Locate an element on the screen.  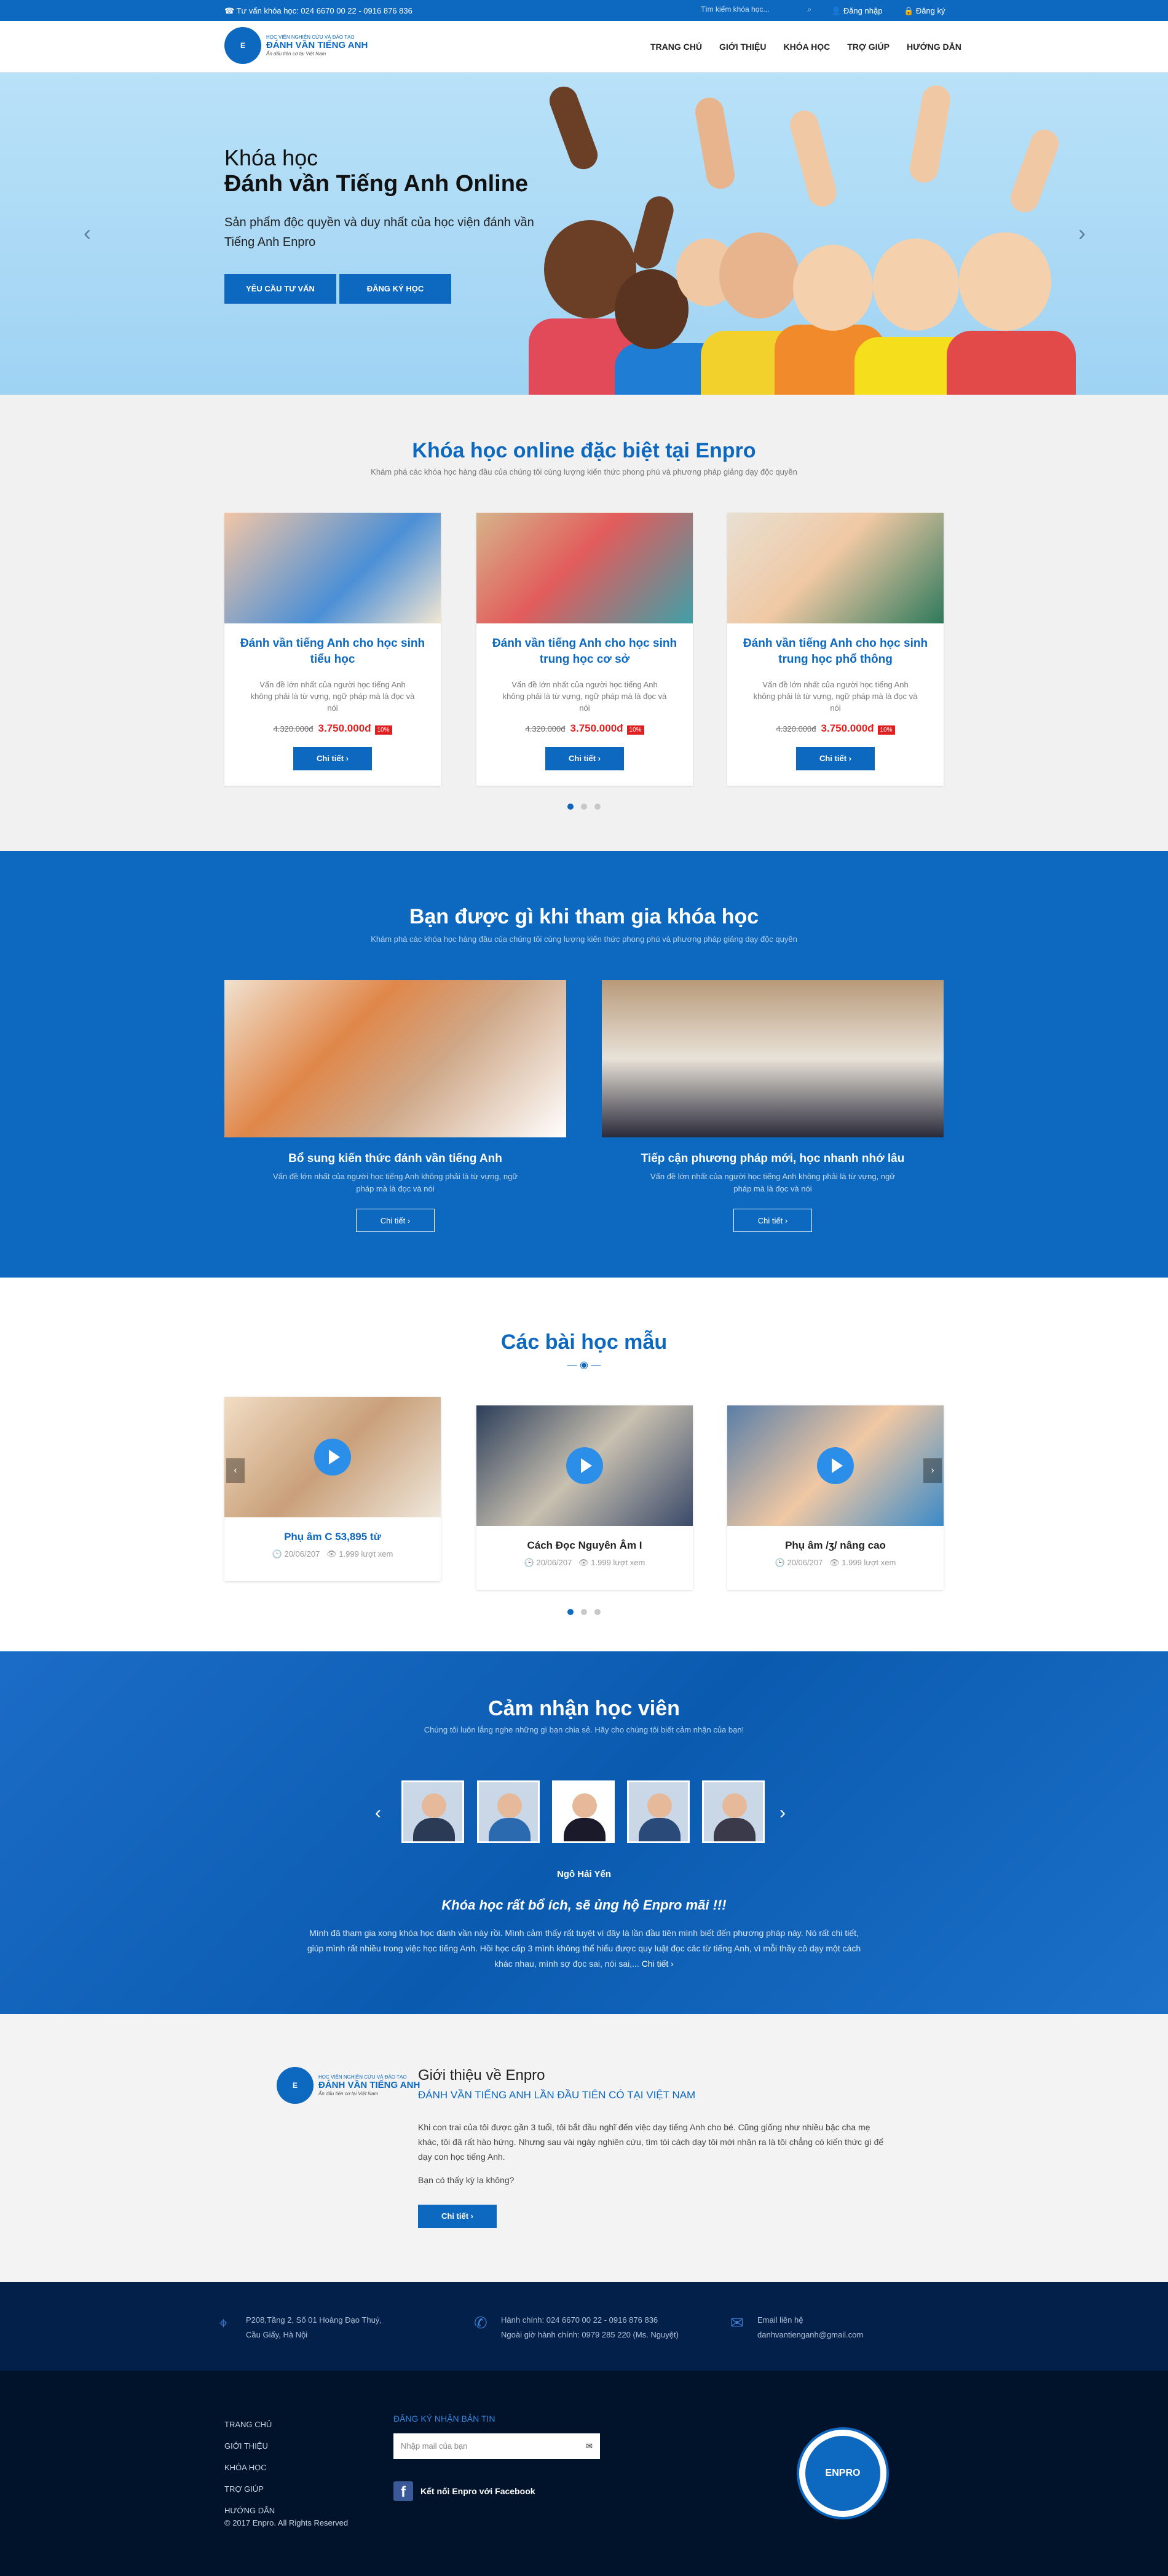
lessons-prev-icon: ‹ is located at coordinates (235, 1470).